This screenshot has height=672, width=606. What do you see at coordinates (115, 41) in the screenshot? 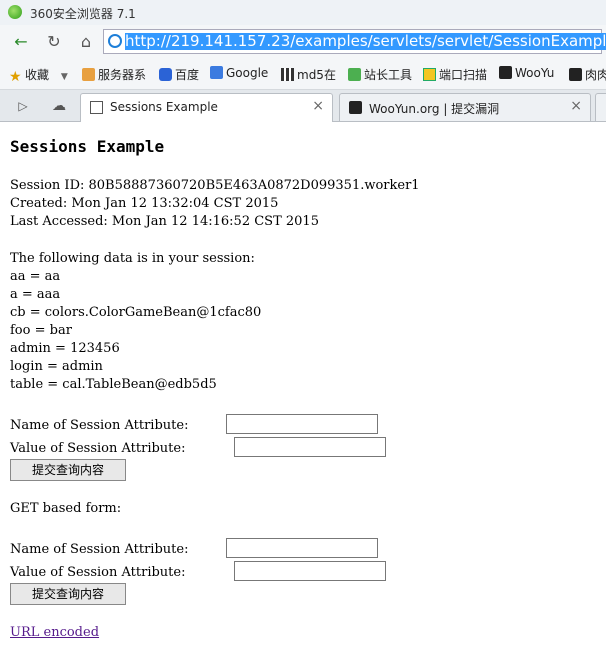
I see `globe-icon` at bounding box center [115, 41].